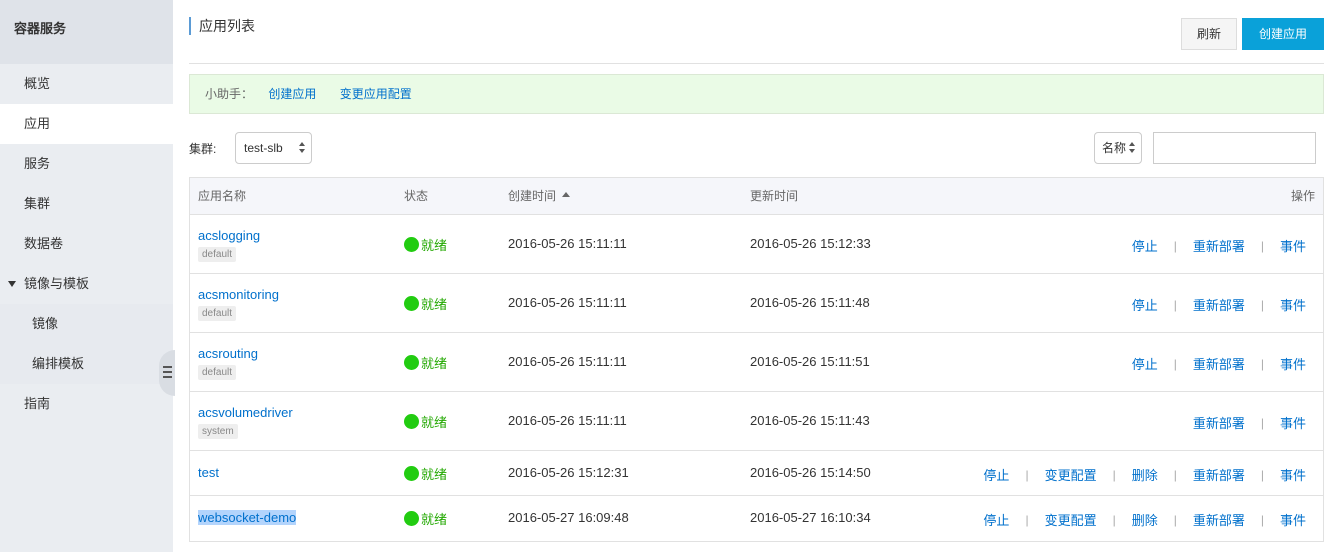 This screenshot has height=552, width=1334. Describe the element at coordinates (810, 361) in the screenshot. I see `updated-time-cell: 2016-05-26 15:11:51` at that location.